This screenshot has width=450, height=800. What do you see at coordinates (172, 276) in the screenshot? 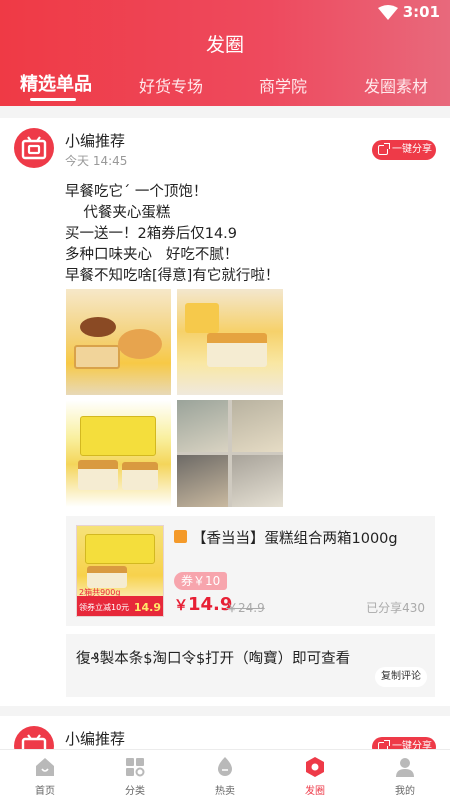
I see `post-text-line: 早餐不知吃啥[得意]有它就行啦！` at bounding box center [172, 276].